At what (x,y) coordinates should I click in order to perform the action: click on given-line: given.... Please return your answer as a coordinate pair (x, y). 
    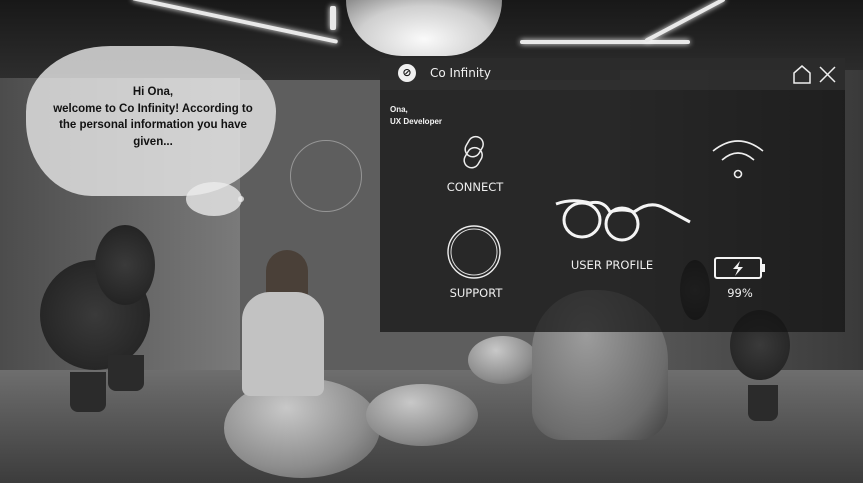
    Looking at the image, I should click on (153, 141).